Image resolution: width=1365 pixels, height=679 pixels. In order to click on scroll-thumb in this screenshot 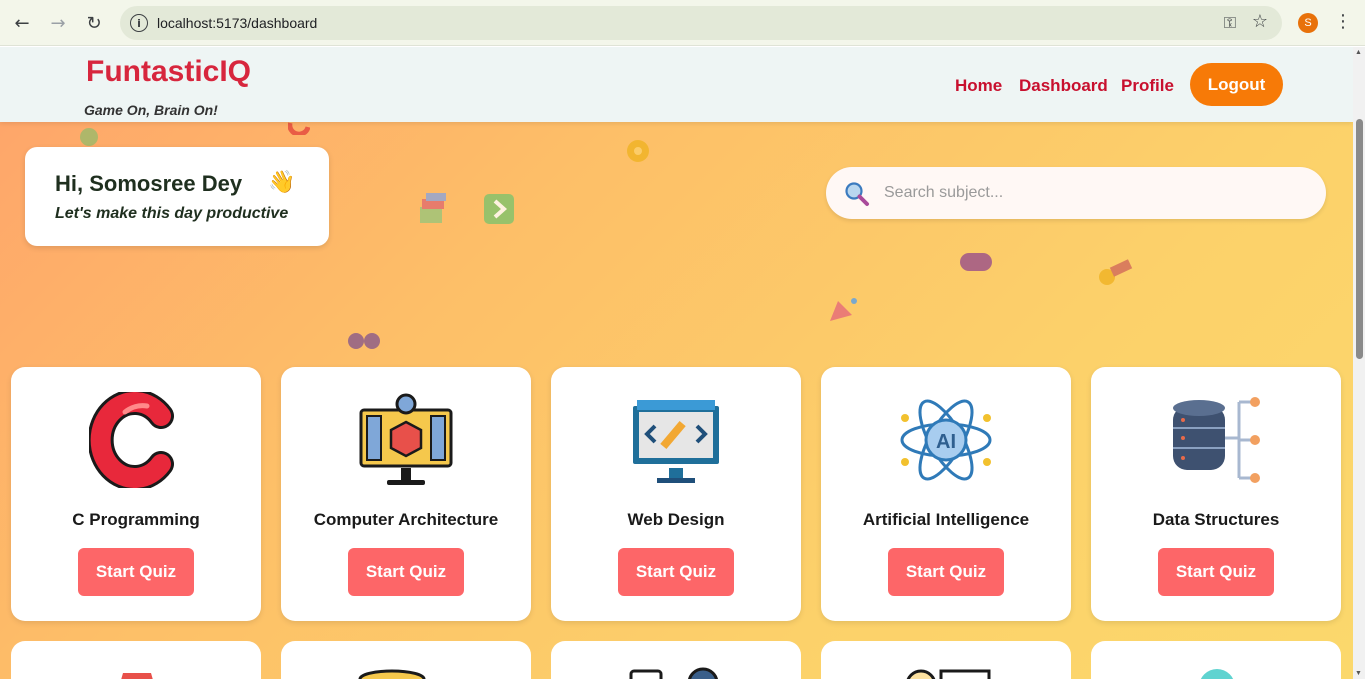, I will do `click(1359, 239)`.